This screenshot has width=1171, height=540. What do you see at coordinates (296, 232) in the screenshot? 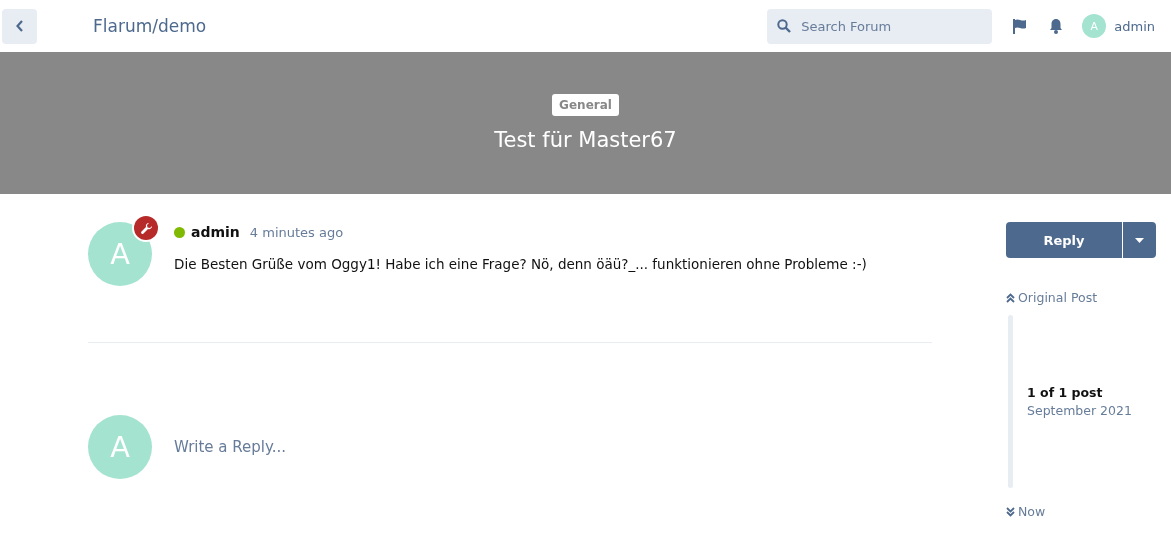
I see `post-time: 4 minutes ago` at bounding box center [296, 232].